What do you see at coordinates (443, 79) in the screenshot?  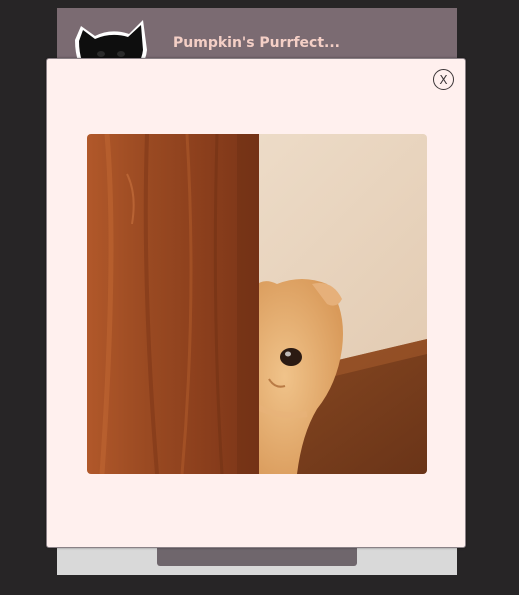 I see `close-icon: X` at bounding box center [443, 79].